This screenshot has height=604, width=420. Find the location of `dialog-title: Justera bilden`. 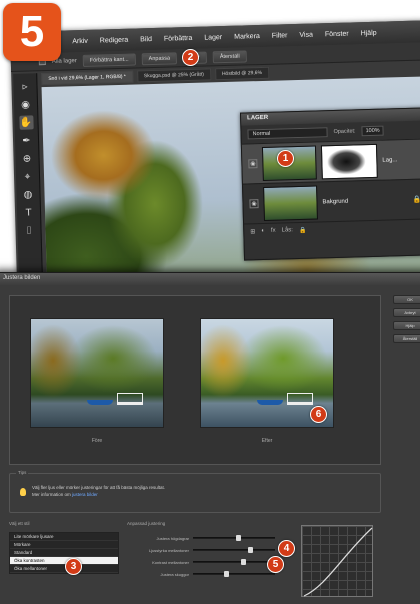

dialog-title: Justera bilden is located at coordinates (210, 279).